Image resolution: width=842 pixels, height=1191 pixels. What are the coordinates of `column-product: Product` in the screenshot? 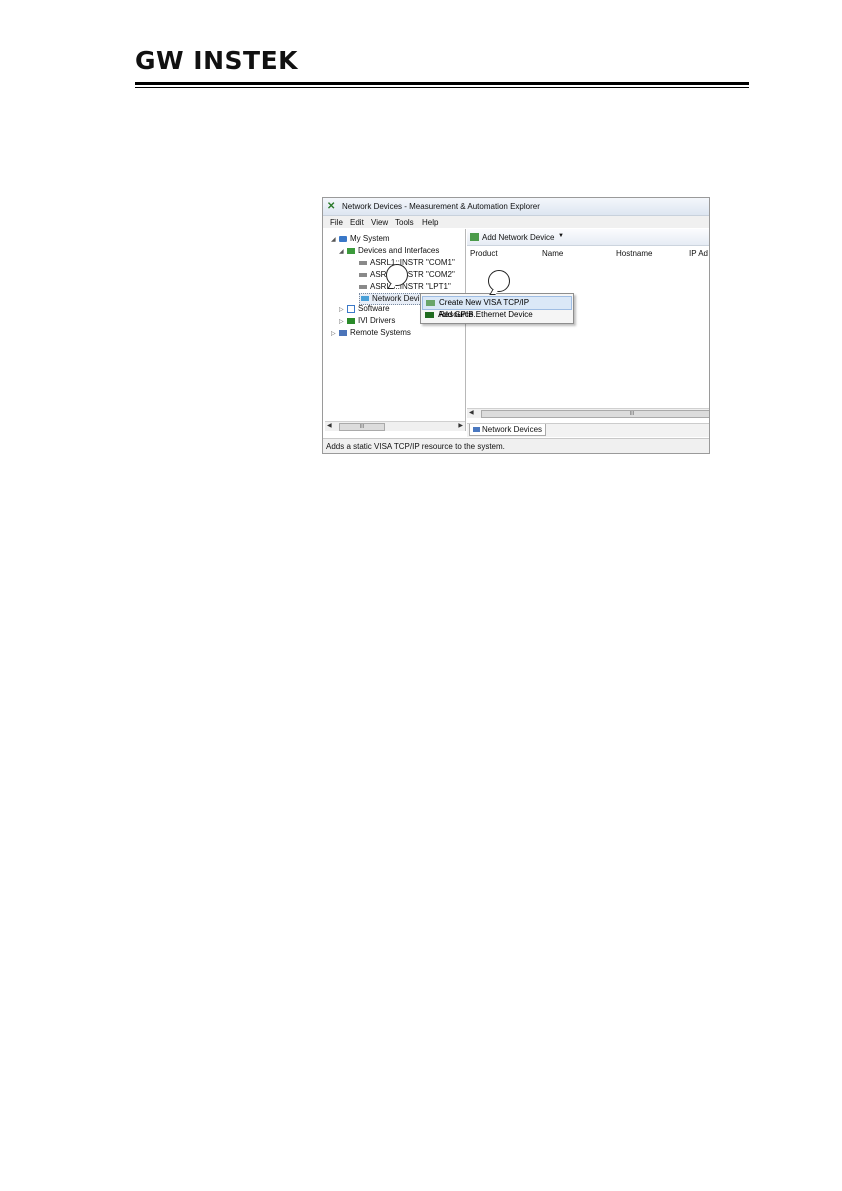 It's located at (484, 253).